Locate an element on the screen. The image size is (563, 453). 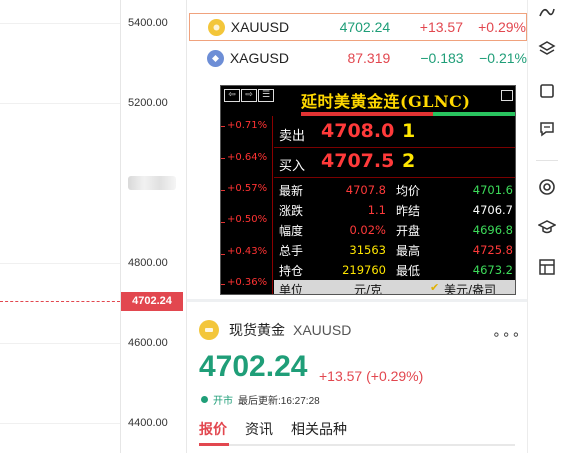
market-status: 开市 最后更新:16:27:28 is located at coordinates (260, 399).